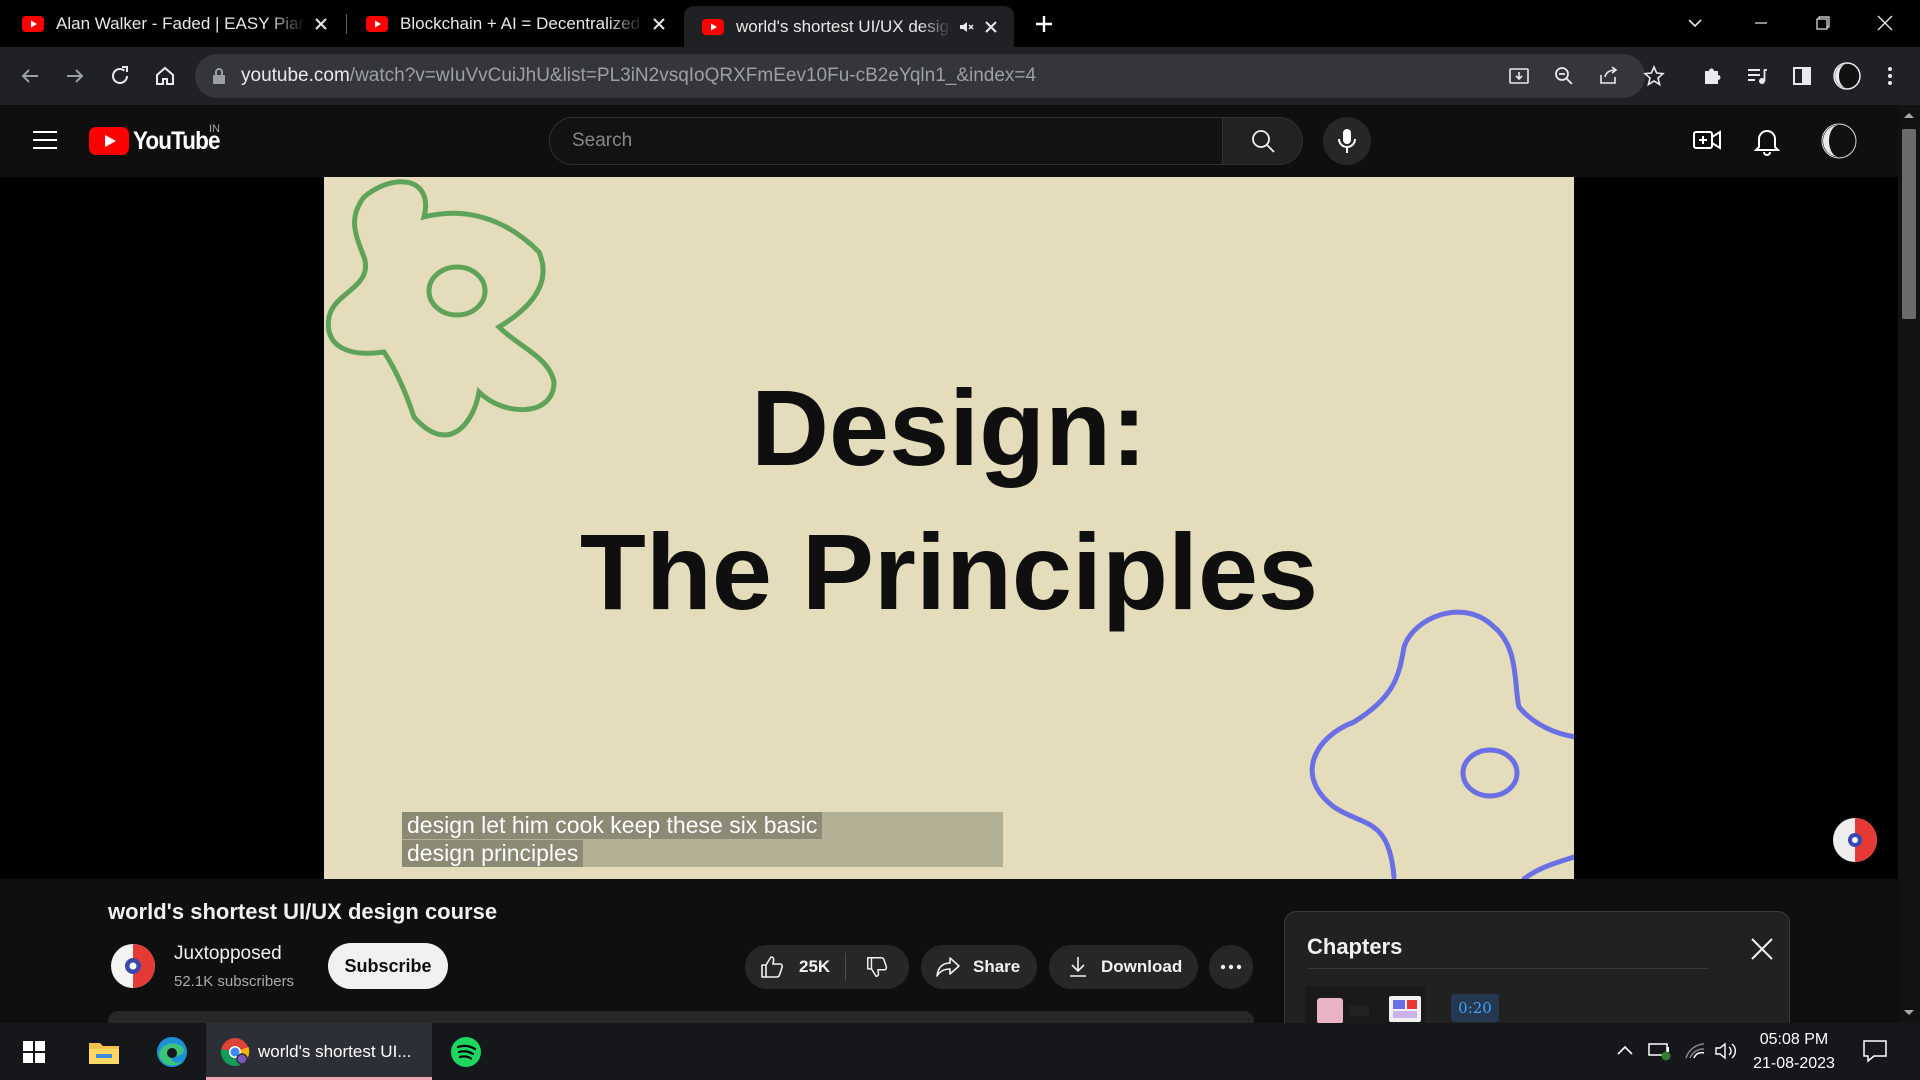 The width and height of the screenshot is (1920, 1080). I want to click on clock-time: 05:08 PM, so click(1794, 1040).